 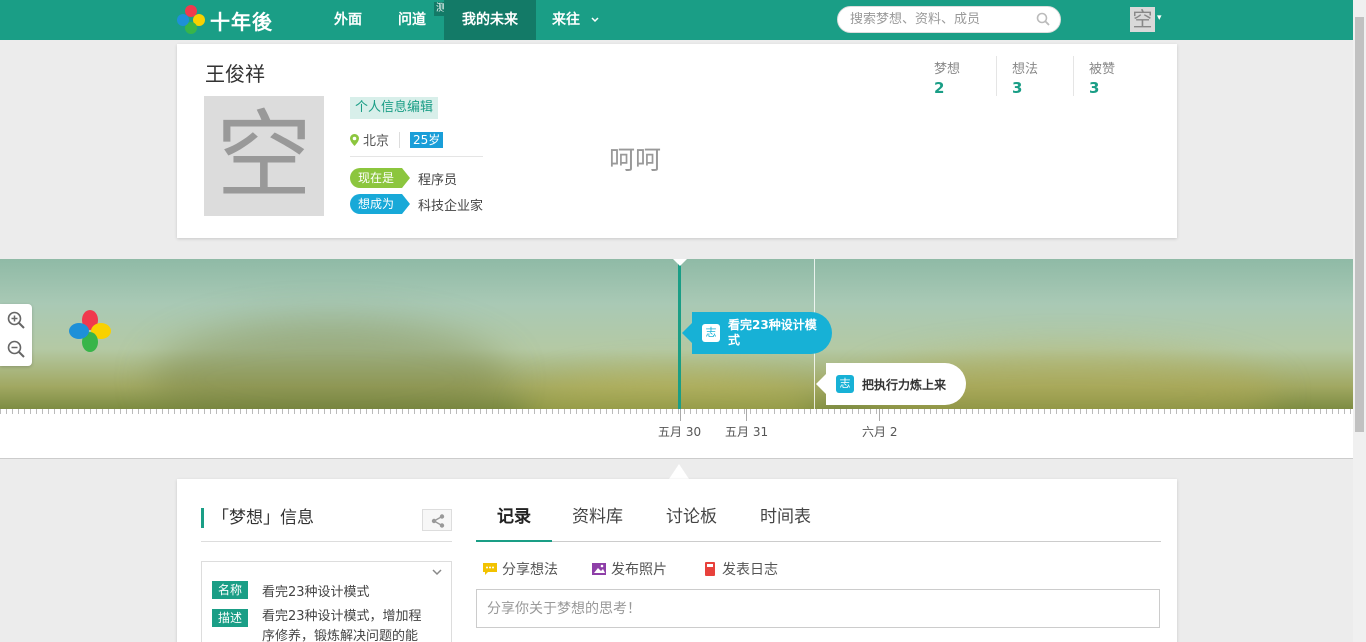 I want to click on action-label: 发布照片, so click(x=639, y=570).